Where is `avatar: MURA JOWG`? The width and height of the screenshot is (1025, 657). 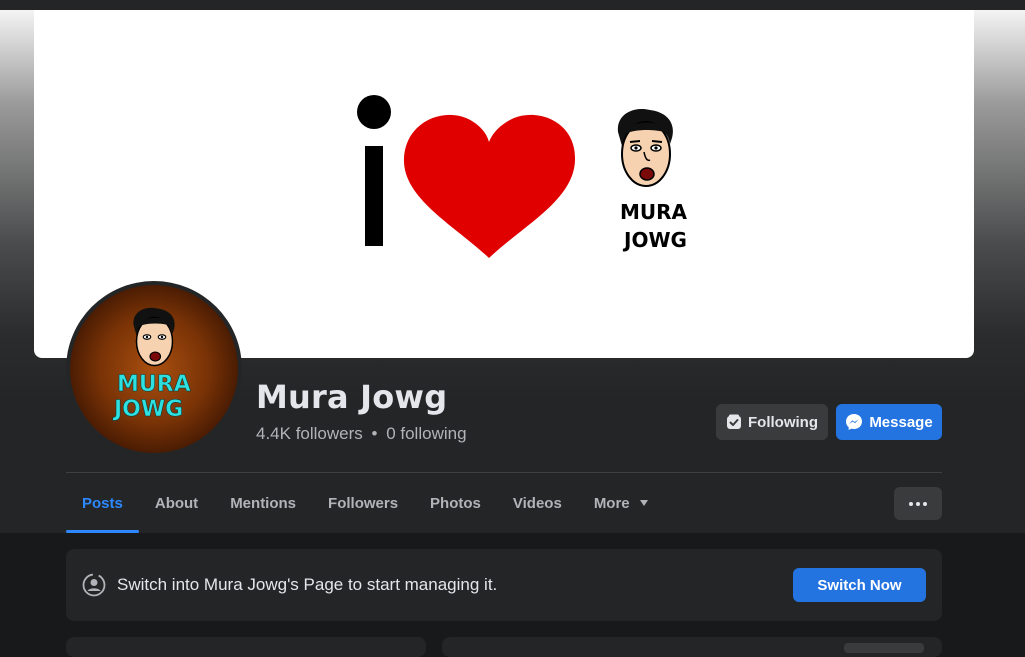 avatar: MURA JOWG is located at coordinates (154, 369).